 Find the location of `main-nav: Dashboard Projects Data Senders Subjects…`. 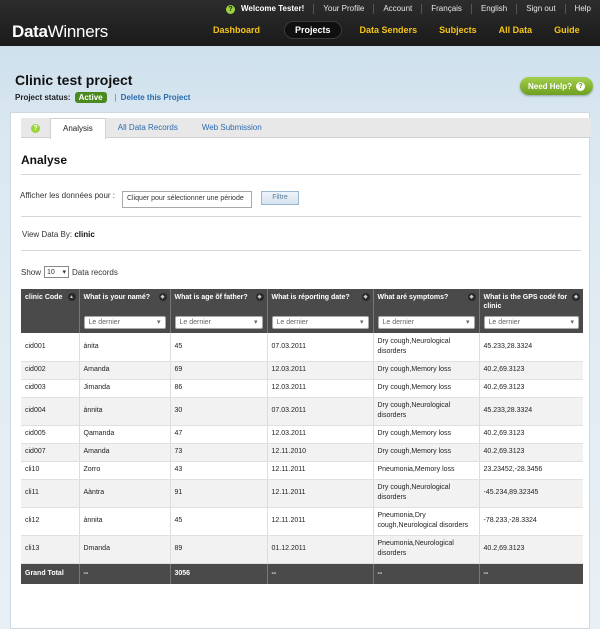

main-nav: Dashboard Projects Data Senders Subjects… is located at coordinates (400, 30).